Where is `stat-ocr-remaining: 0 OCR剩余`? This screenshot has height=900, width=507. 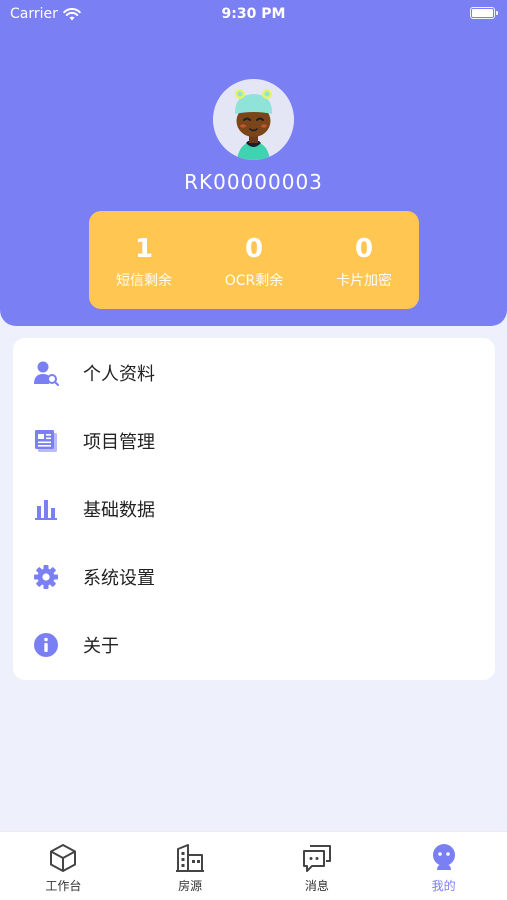 stat-ocr-remaining: 0 OCR剩余 is located at coordinates (254, 260).